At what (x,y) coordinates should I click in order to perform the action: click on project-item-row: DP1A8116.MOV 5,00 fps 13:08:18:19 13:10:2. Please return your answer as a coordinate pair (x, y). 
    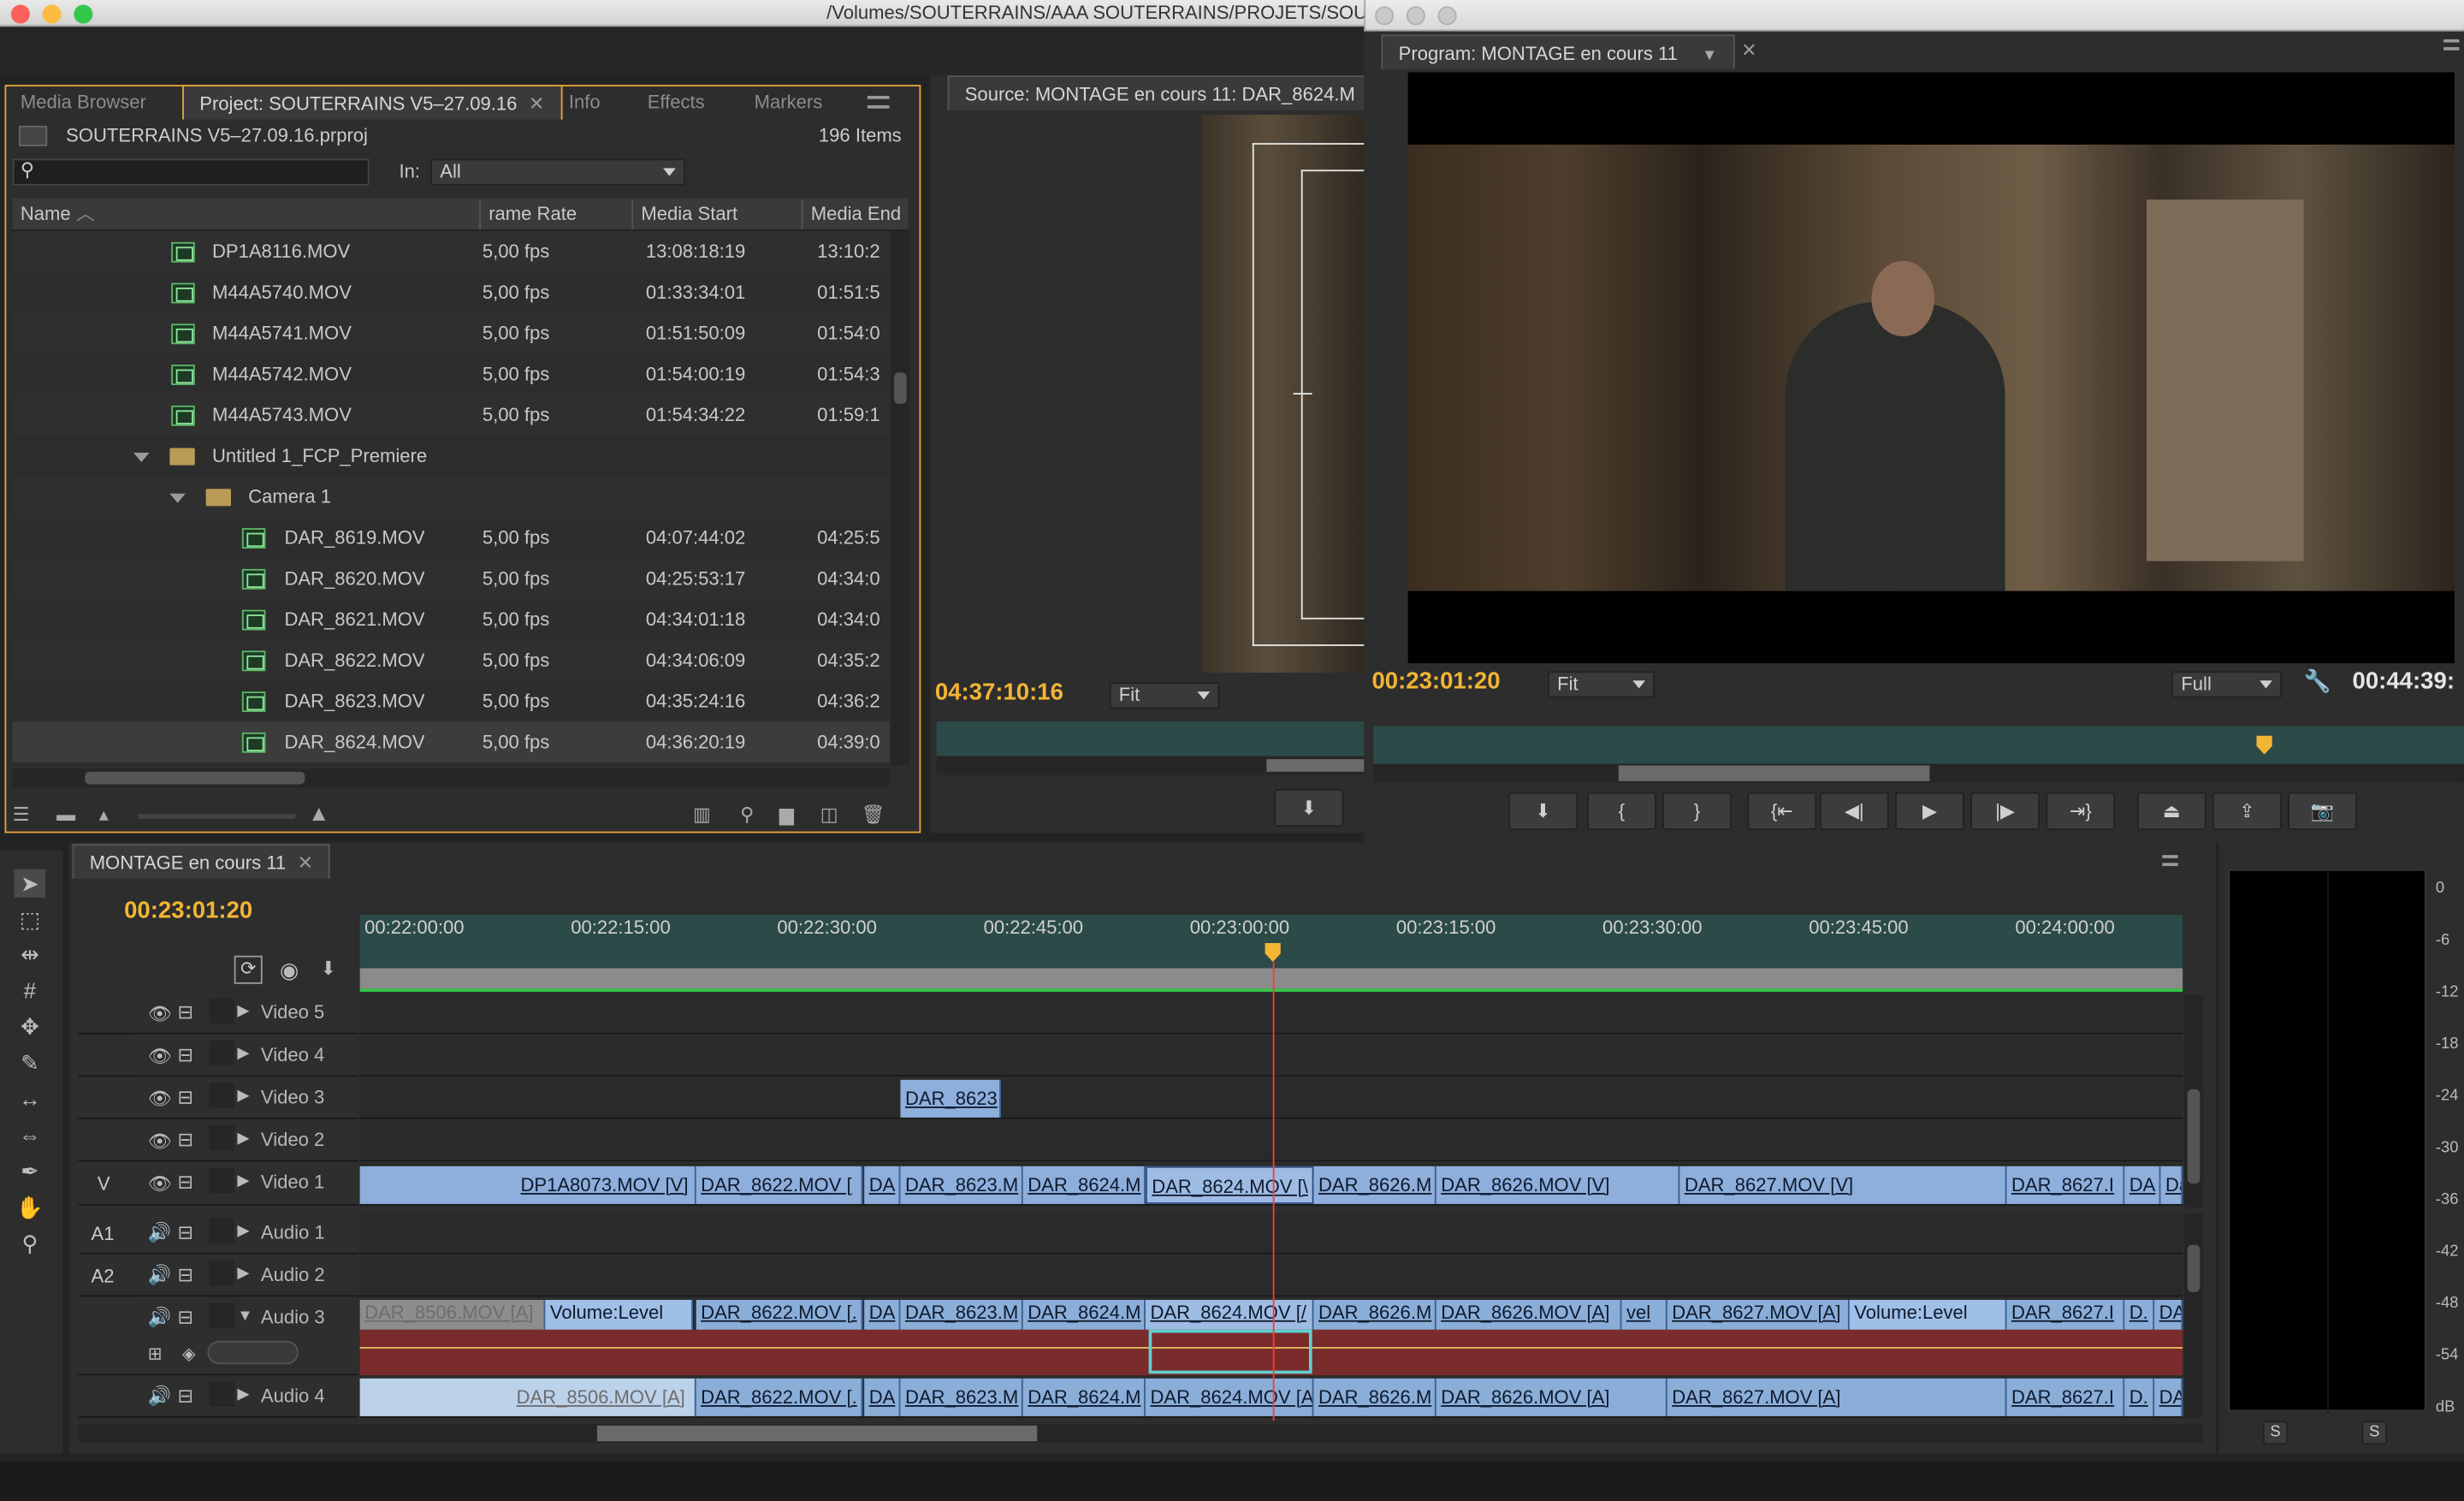
    Looking at the image, I should click on (451, 251).